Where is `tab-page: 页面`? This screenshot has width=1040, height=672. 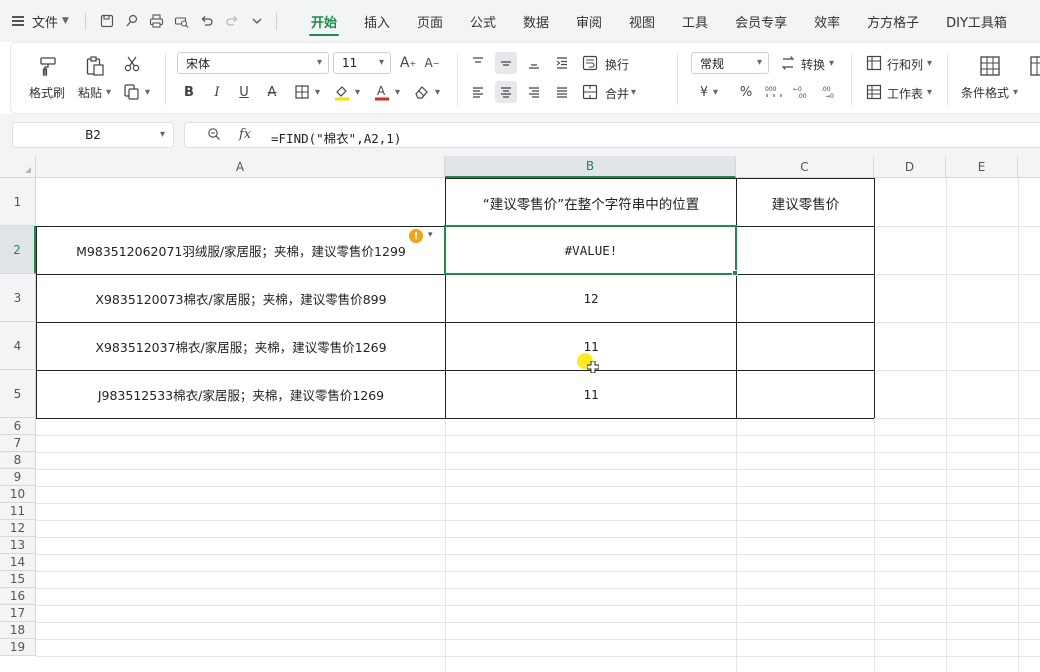
tab-page: 页面 is located at coordinates (430, 21).